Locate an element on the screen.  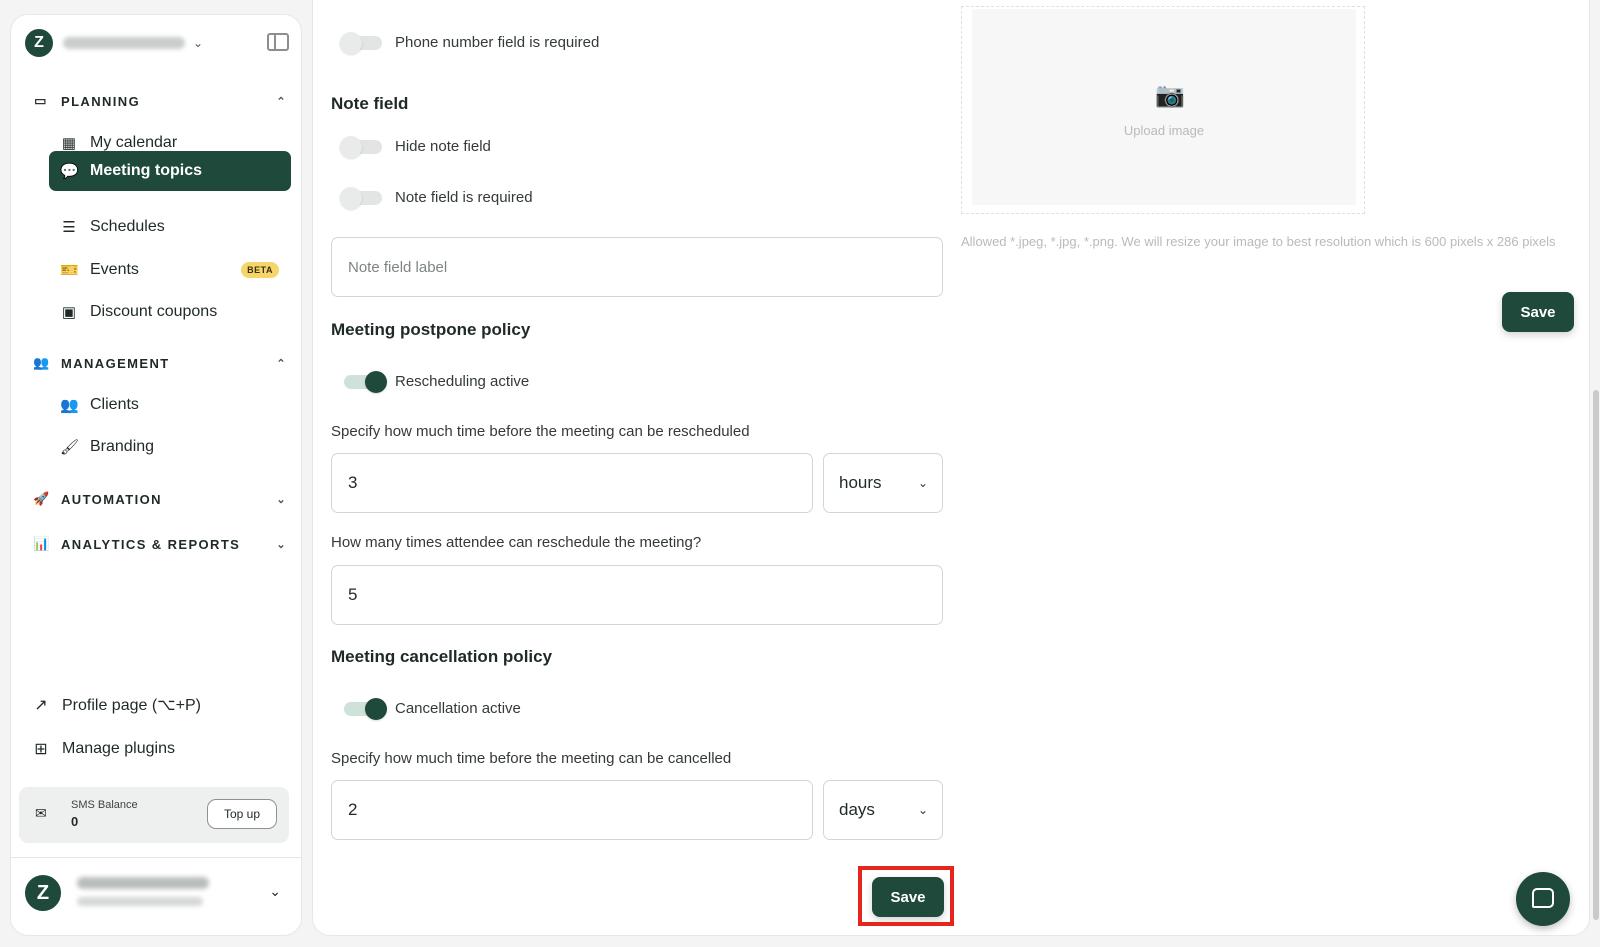
cancel-unit-select: days ⌄ is located at coordinates (883, 810).